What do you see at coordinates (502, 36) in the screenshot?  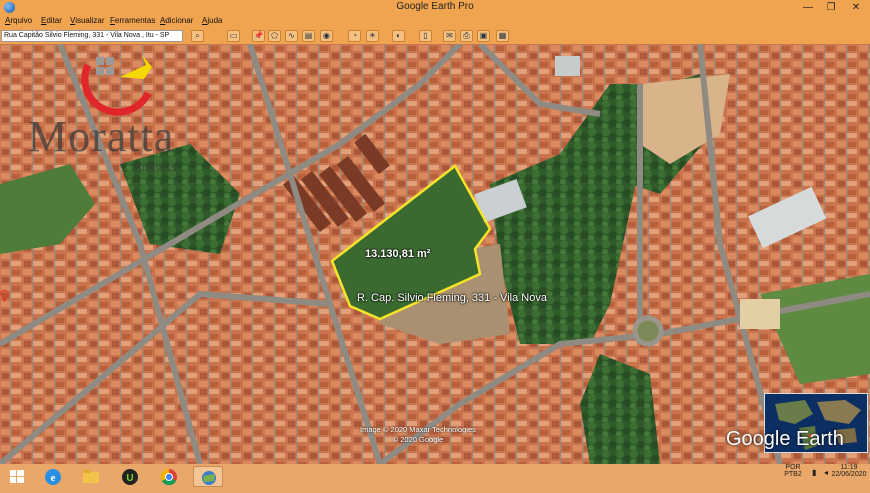 I see `maps-icon: ▦` at bounding box center [502, 36].